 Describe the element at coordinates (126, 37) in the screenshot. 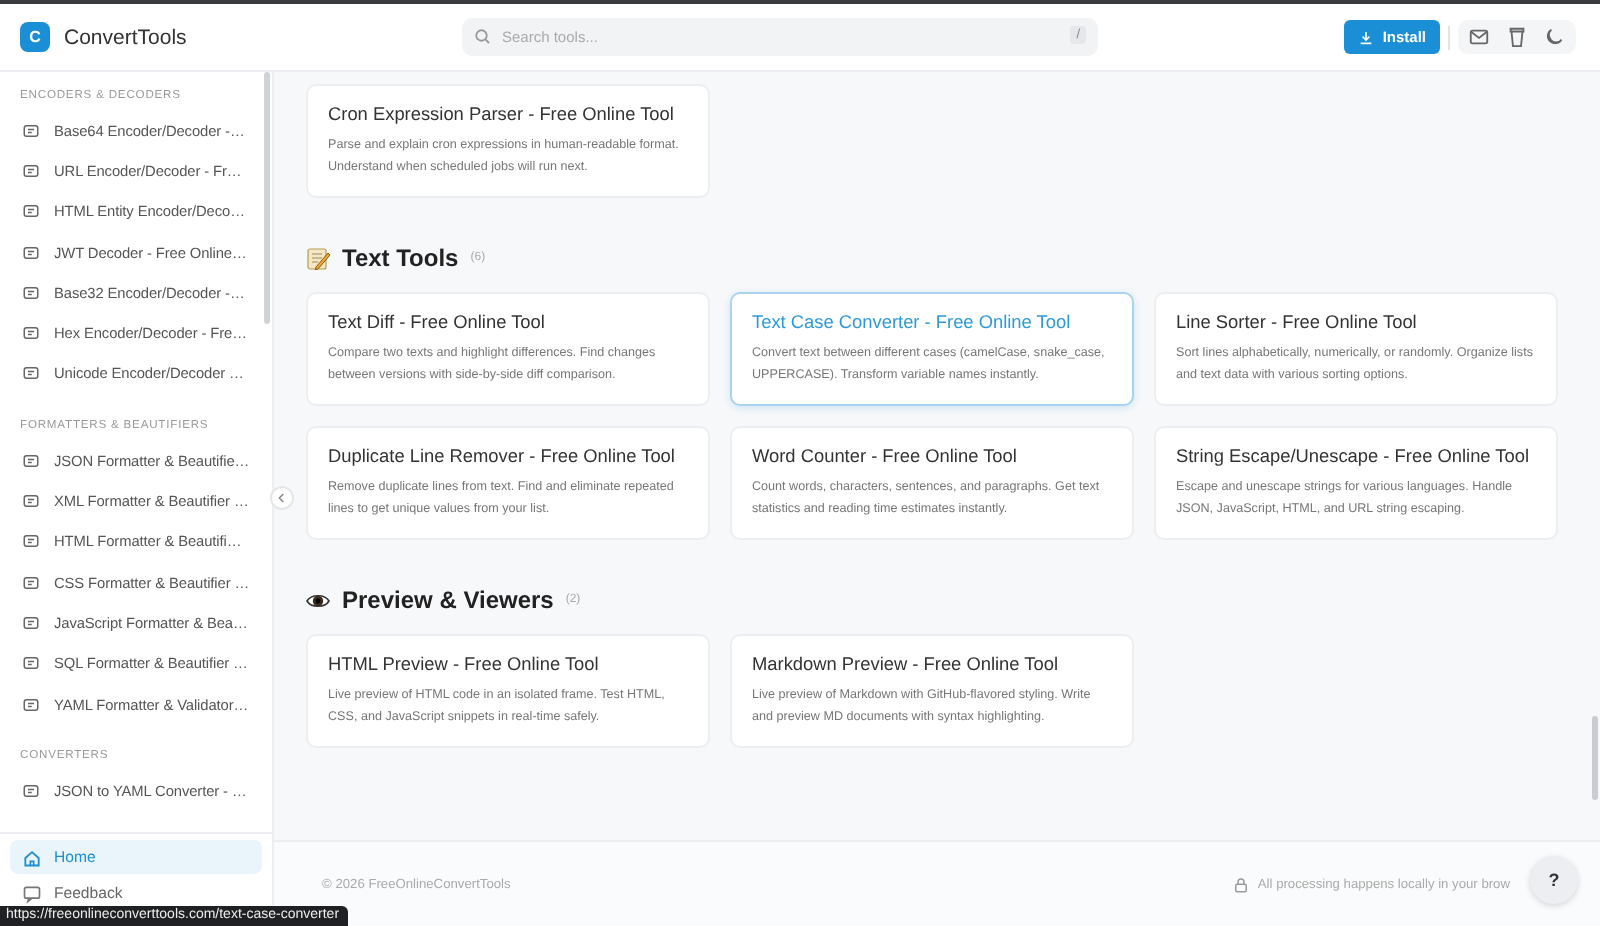

I see `app-name: ConvertTools` at that location.